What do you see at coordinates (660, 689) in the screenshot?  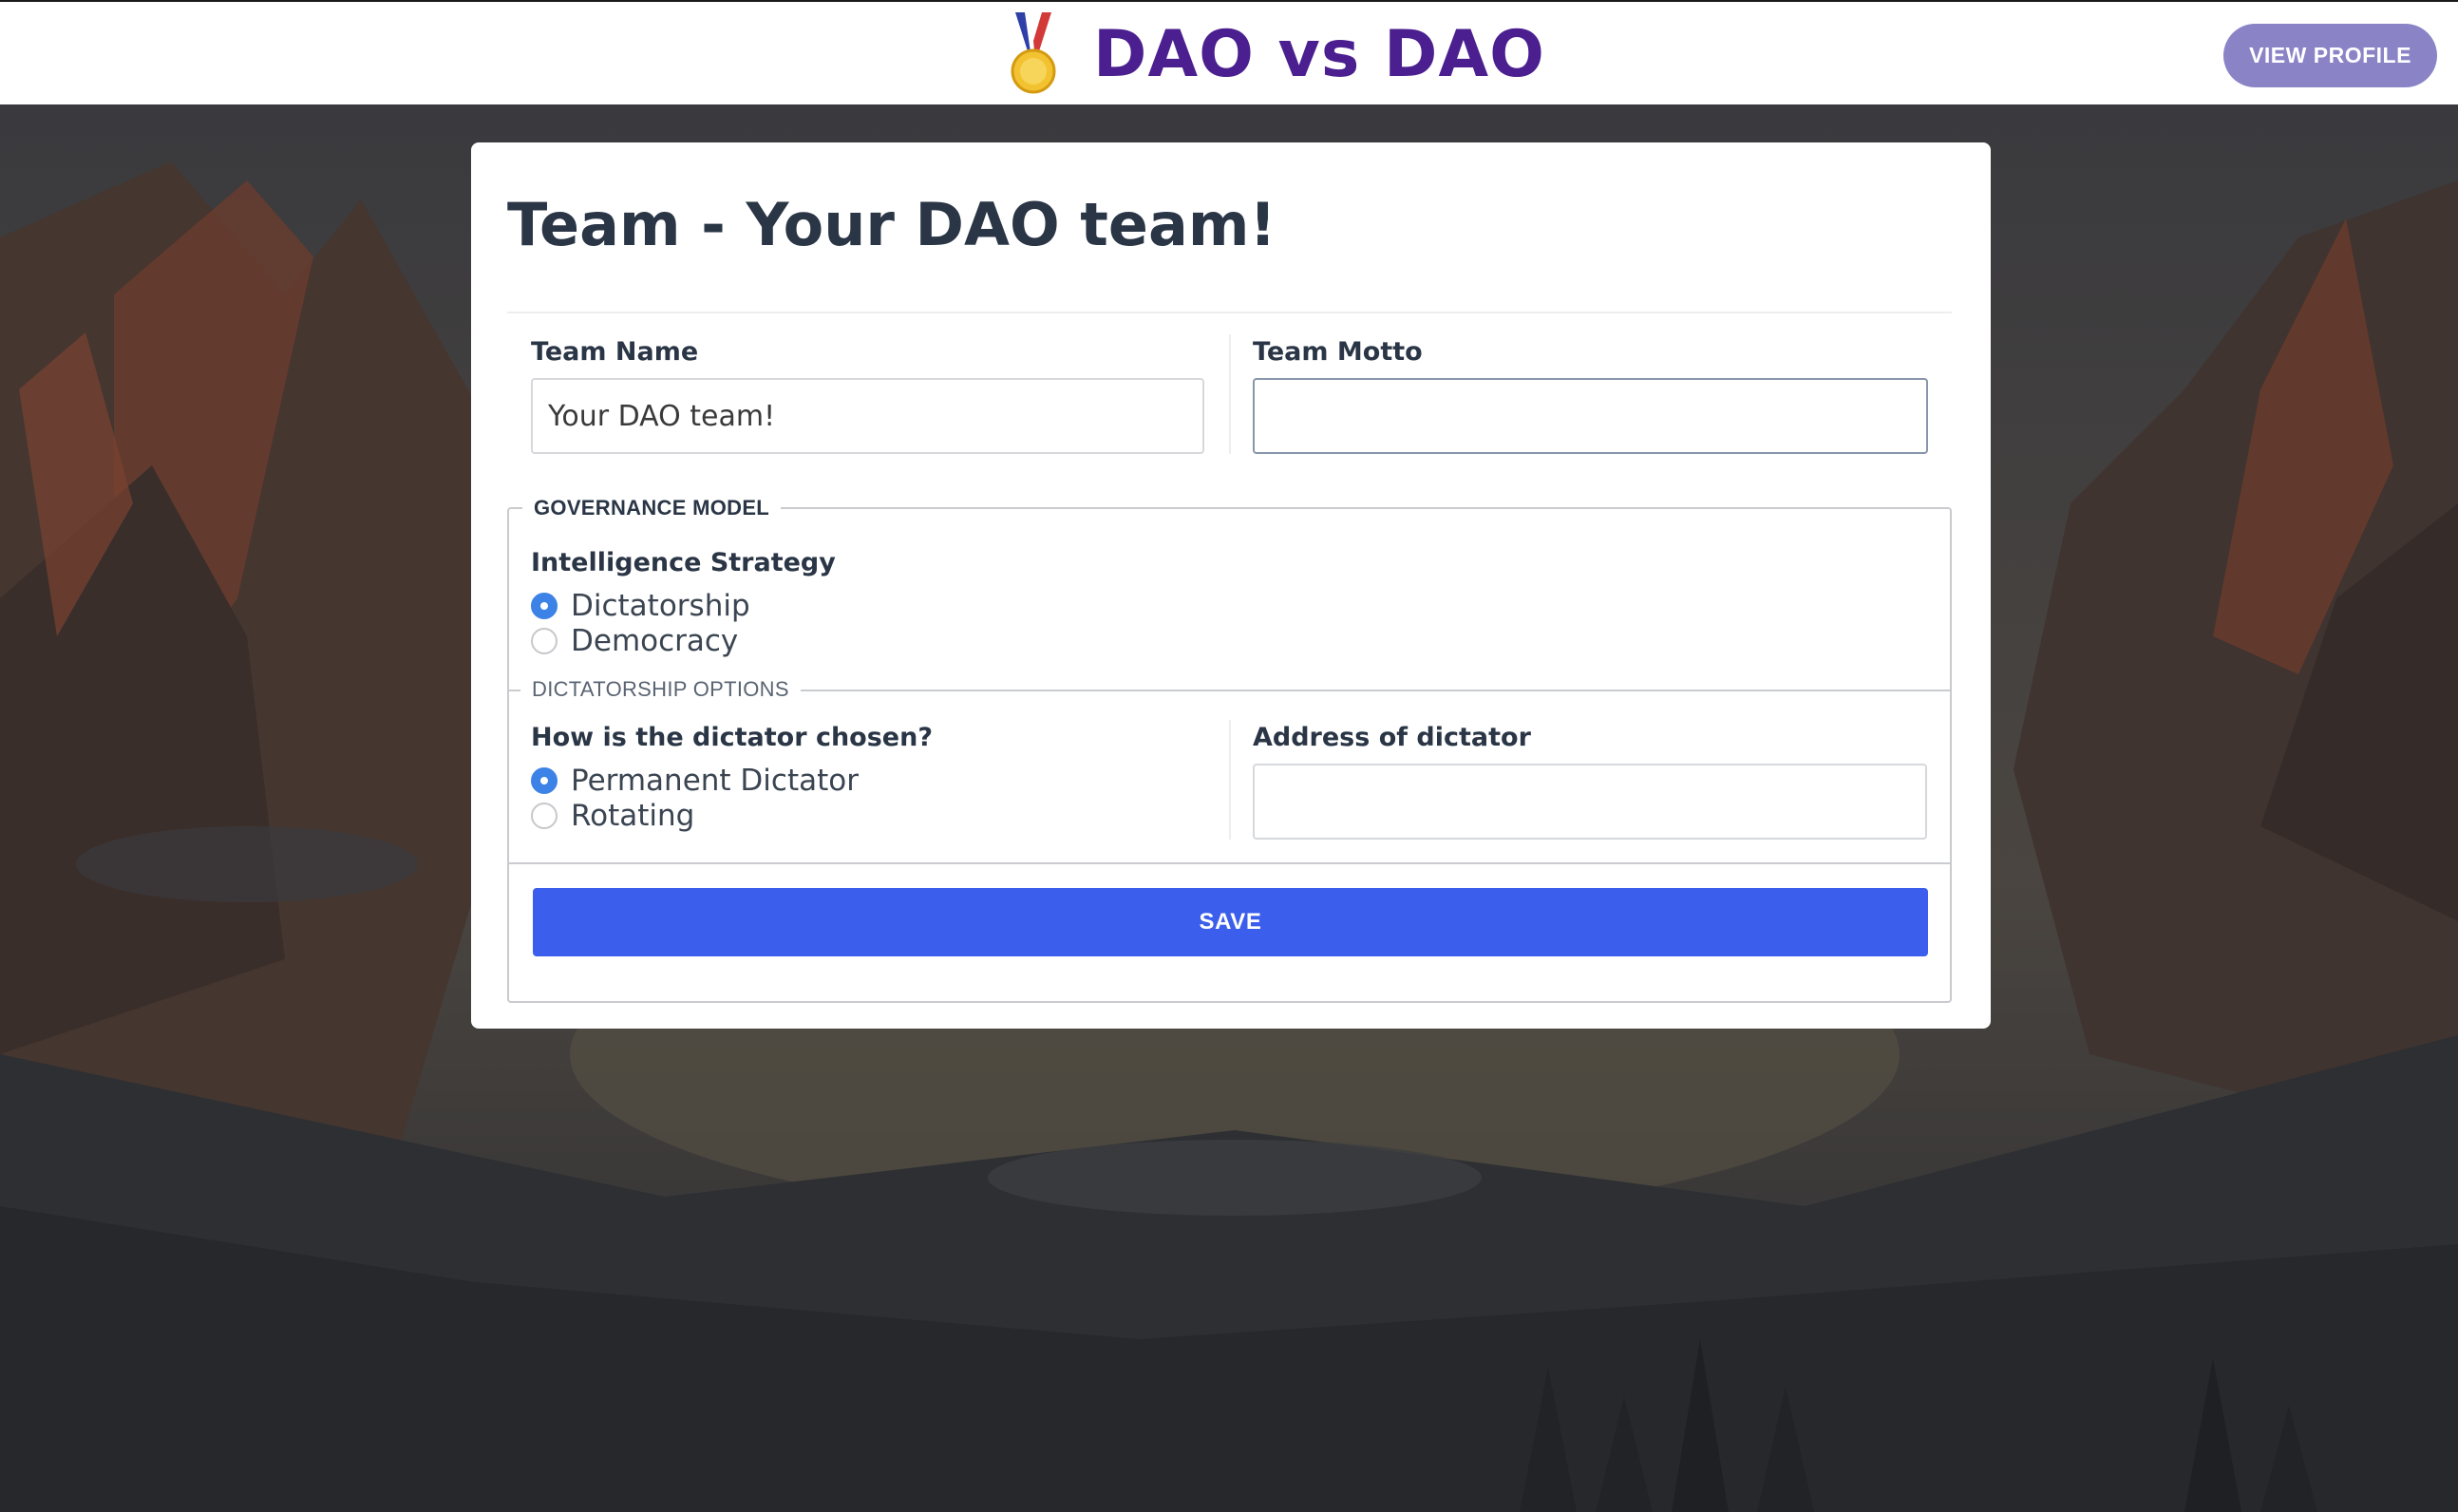 I see `dictatorship-options-legend: DICTATORSHIP OPTIONS` at bounding box center [660, 689].